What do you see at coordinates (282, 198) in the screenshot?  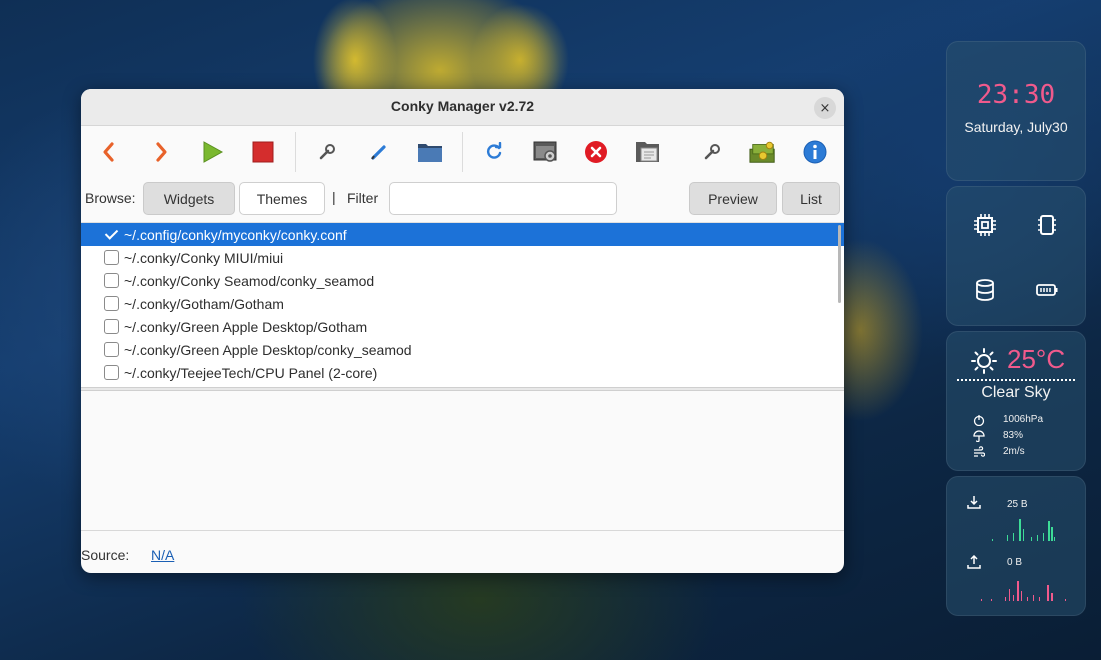 I see `themes-button: Themes` at bounding box center [282, 198].